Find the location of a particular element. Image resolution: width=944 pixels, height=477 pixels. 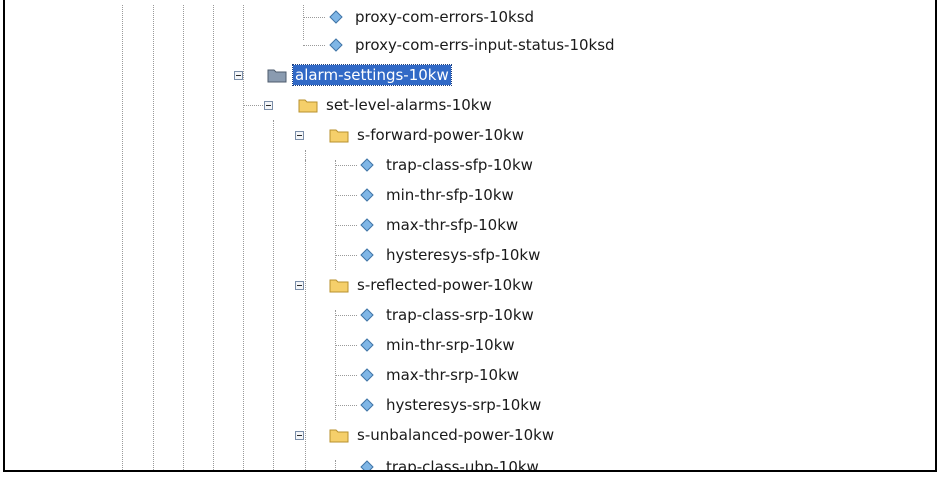

top-crop is located at coordinates (470, 2).